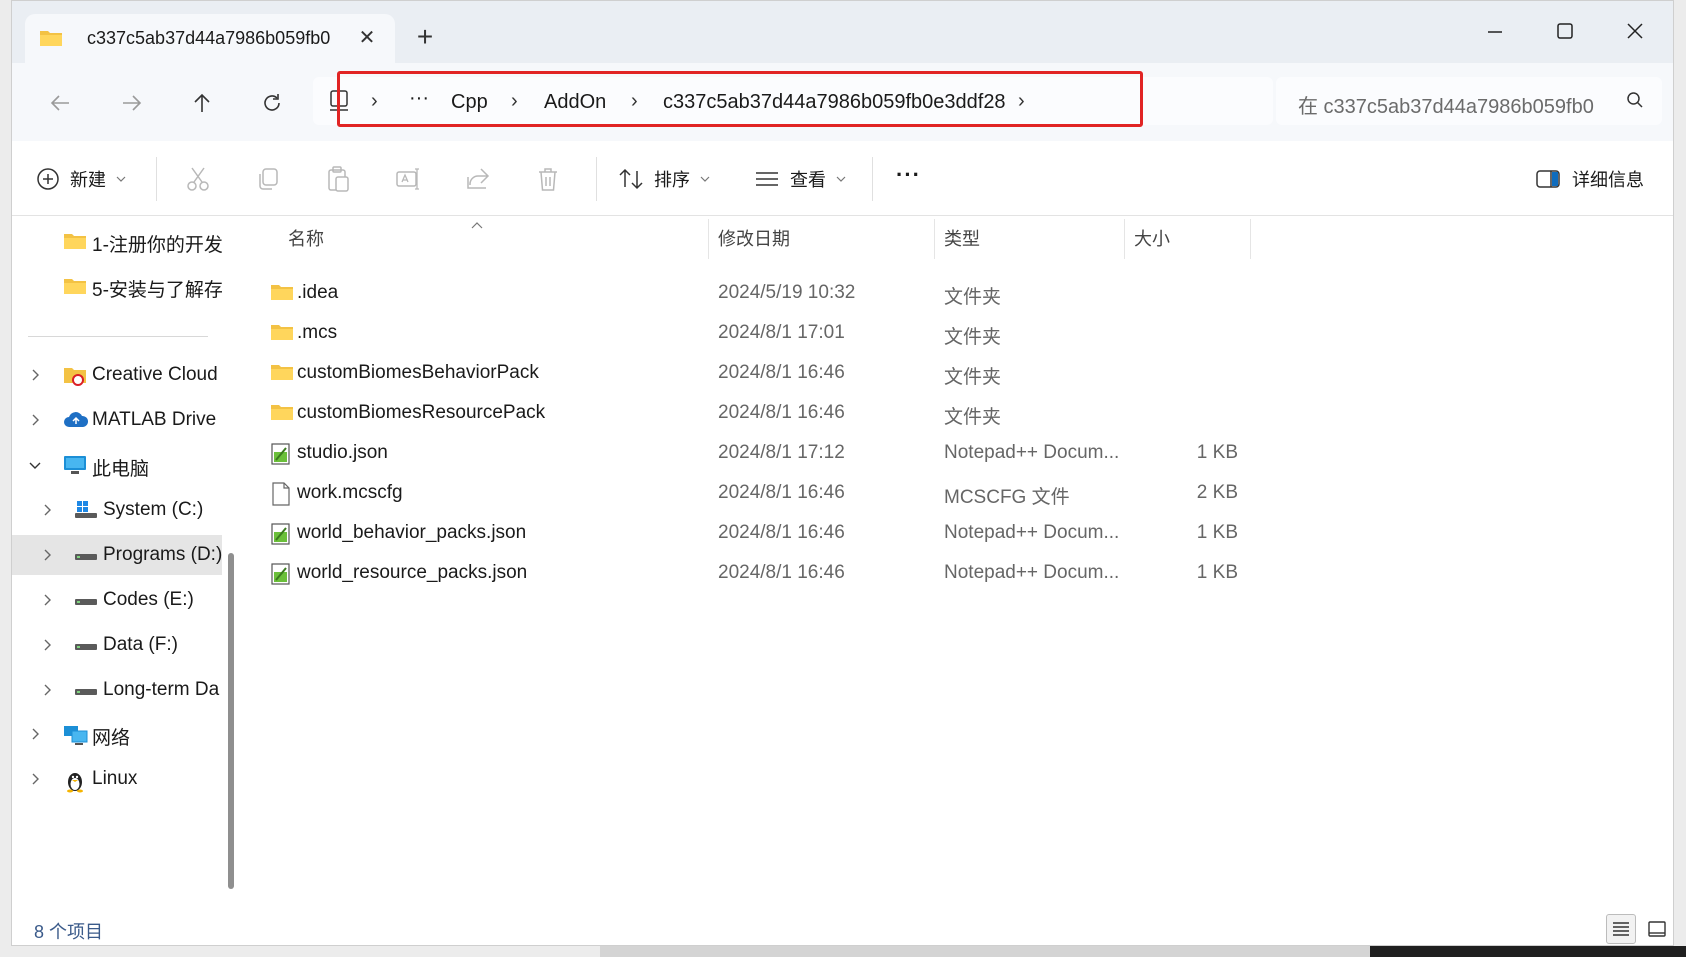 This screenshot has width=1686, height=957. I want to click on arrow-left-icon, so click(59, 103).